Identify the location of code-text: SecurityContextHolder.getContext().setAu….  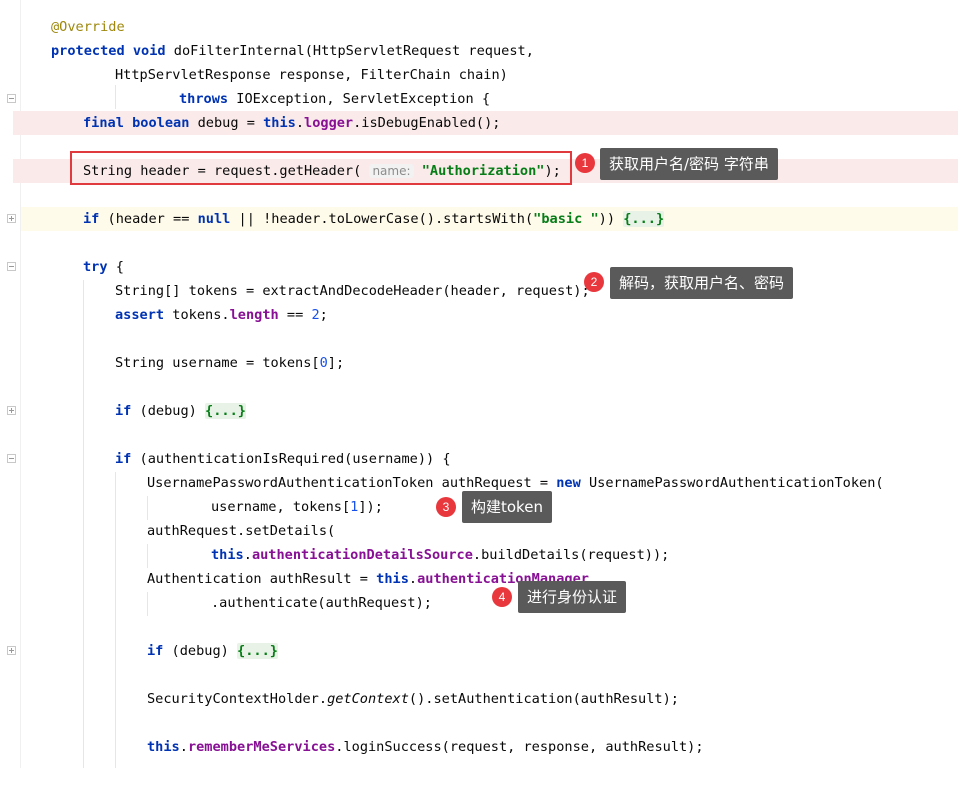
(413, 699).